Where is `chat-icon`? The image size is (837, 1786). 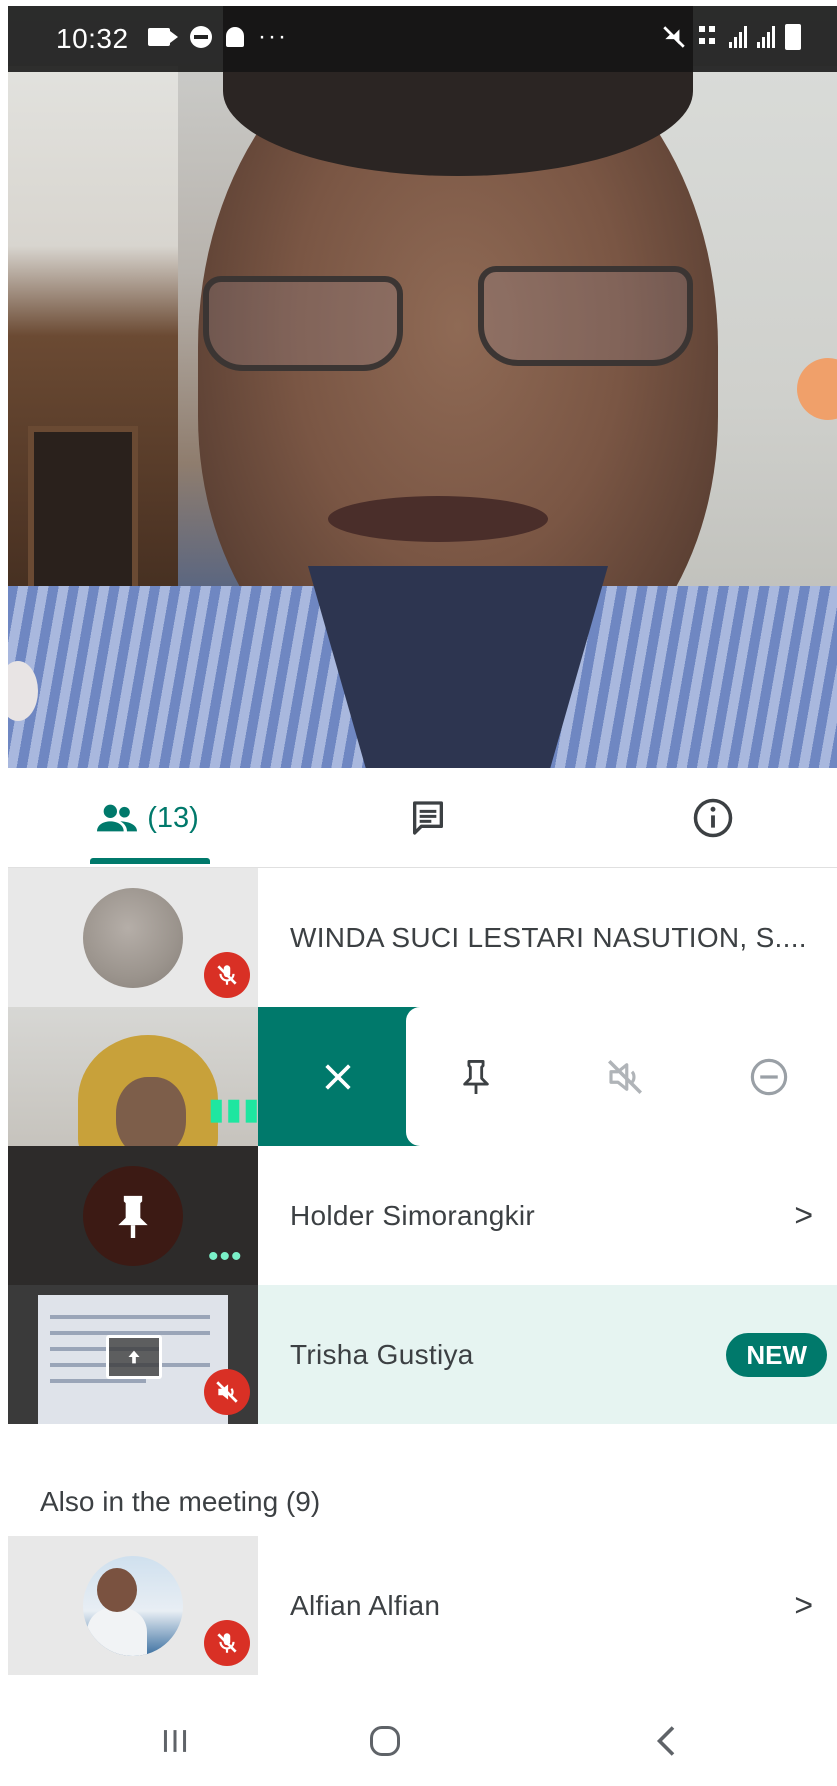 chat-icon is located at coordinates (428, 818).